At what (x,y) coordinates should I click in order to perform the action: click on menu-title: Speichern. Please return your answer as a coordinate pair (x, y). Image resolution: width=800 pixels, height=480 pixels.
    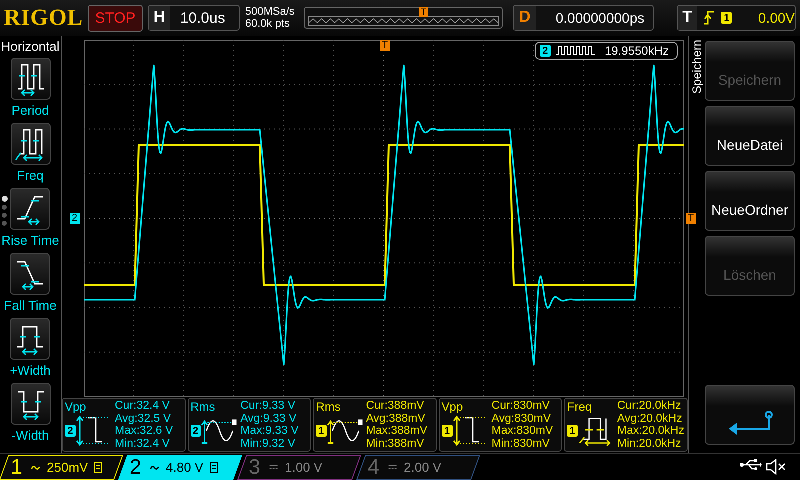
    Looking at the image, I should click on (697, 67).